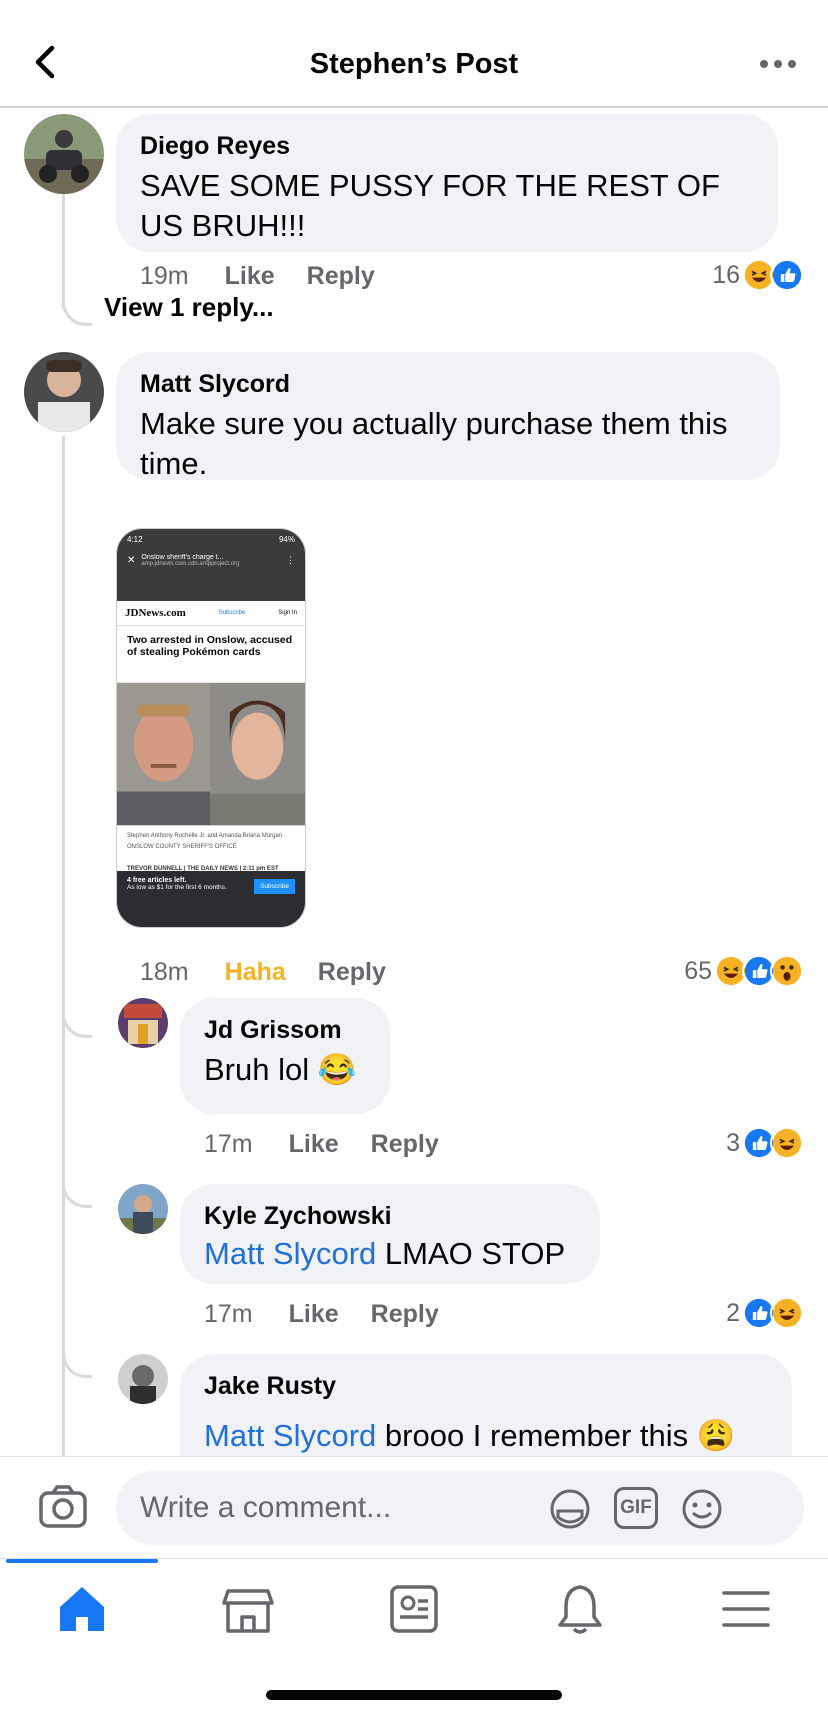  What do you see at coordinates (63, 1507) in the screenshot?
I see `camera-icon` at bounding box center [63, 1507].